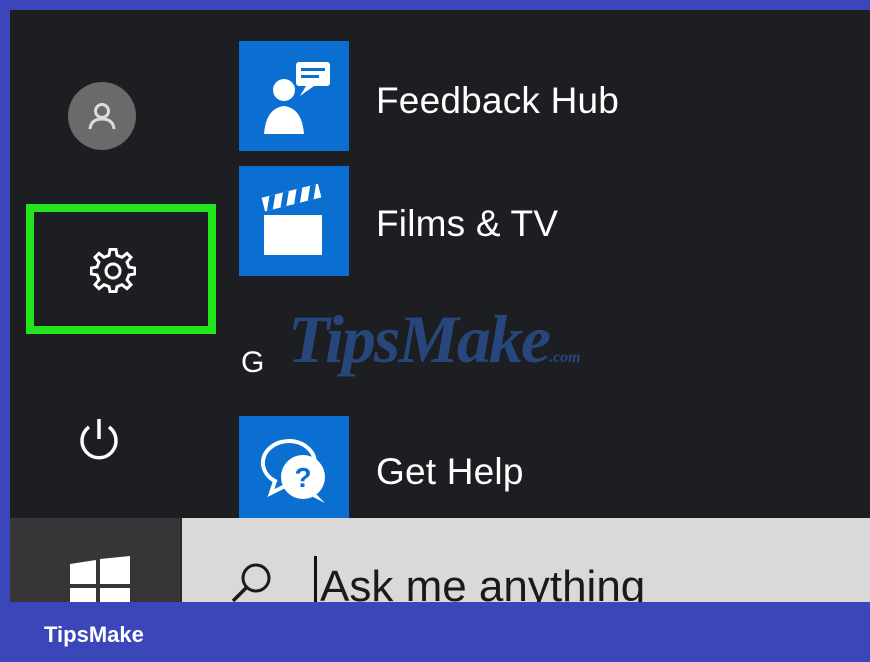  Describe the element at coordinates (251, 582) in the screenshot. I see `search-icon` at that location.